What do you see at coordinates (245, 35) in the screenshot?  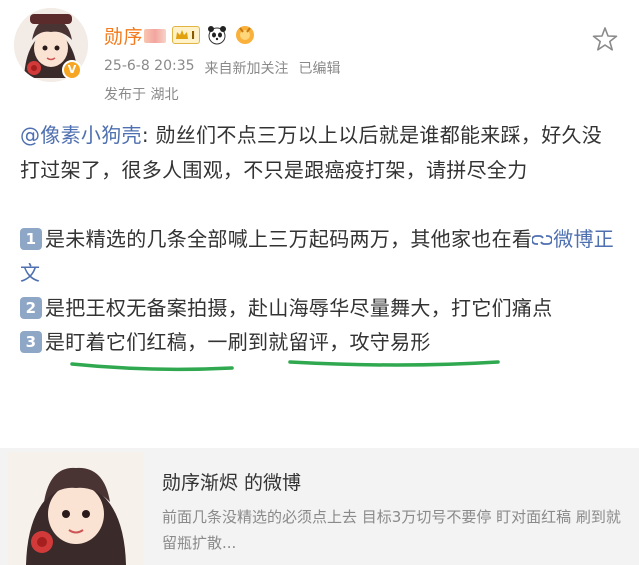 I see `fan-badge-icon` at bounding box center [245, 35].